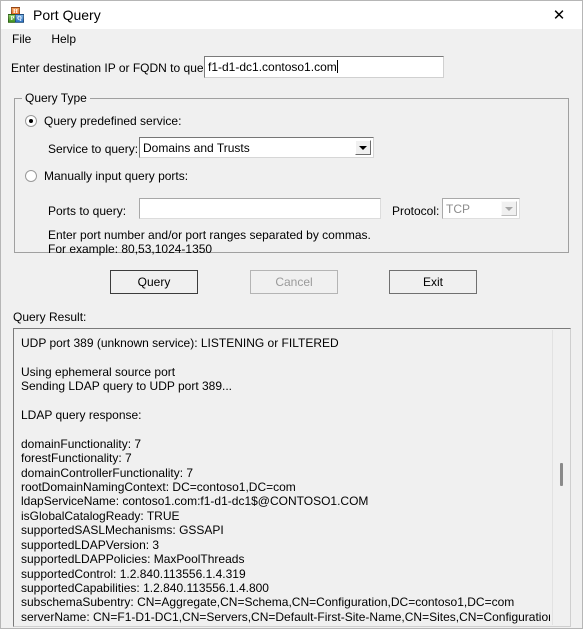 This screenshot has height=629, width=583. I want to click on query-type-legend: Query Type, so click(56, 98).